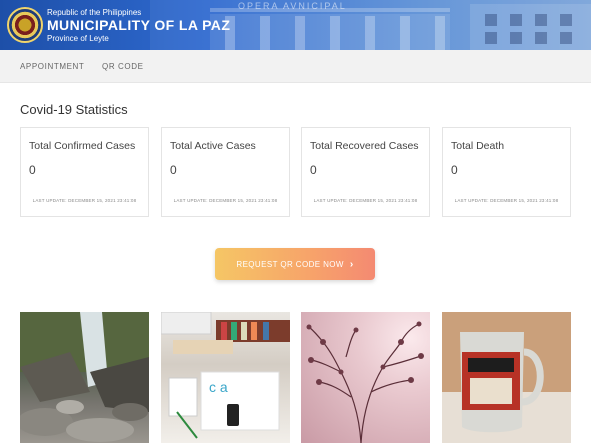 The height and width of the screenshot is (443, 591). I want to click on province-label: Province of Leyte, so click(78, 38).